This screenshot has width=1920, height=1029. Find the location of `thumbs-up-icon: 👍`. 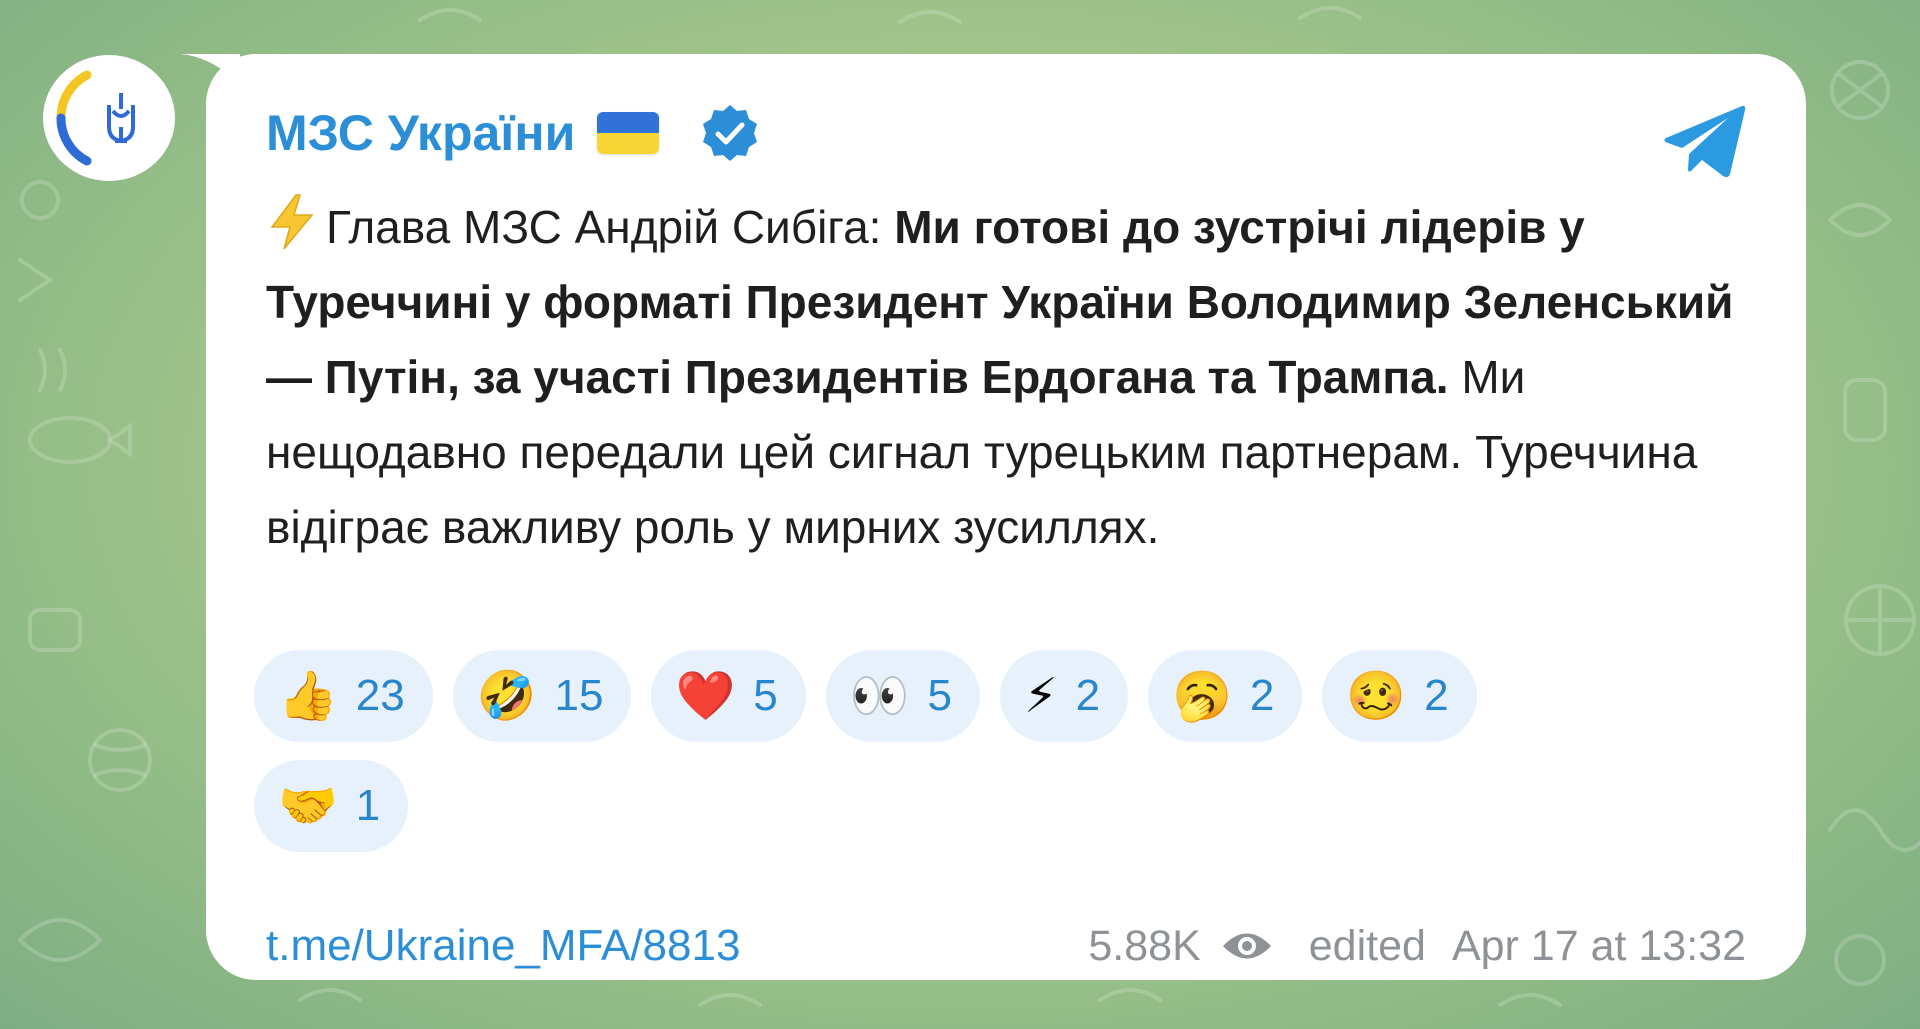

thumbs-up-icon: 👍 is located at coordinates (308, 696).